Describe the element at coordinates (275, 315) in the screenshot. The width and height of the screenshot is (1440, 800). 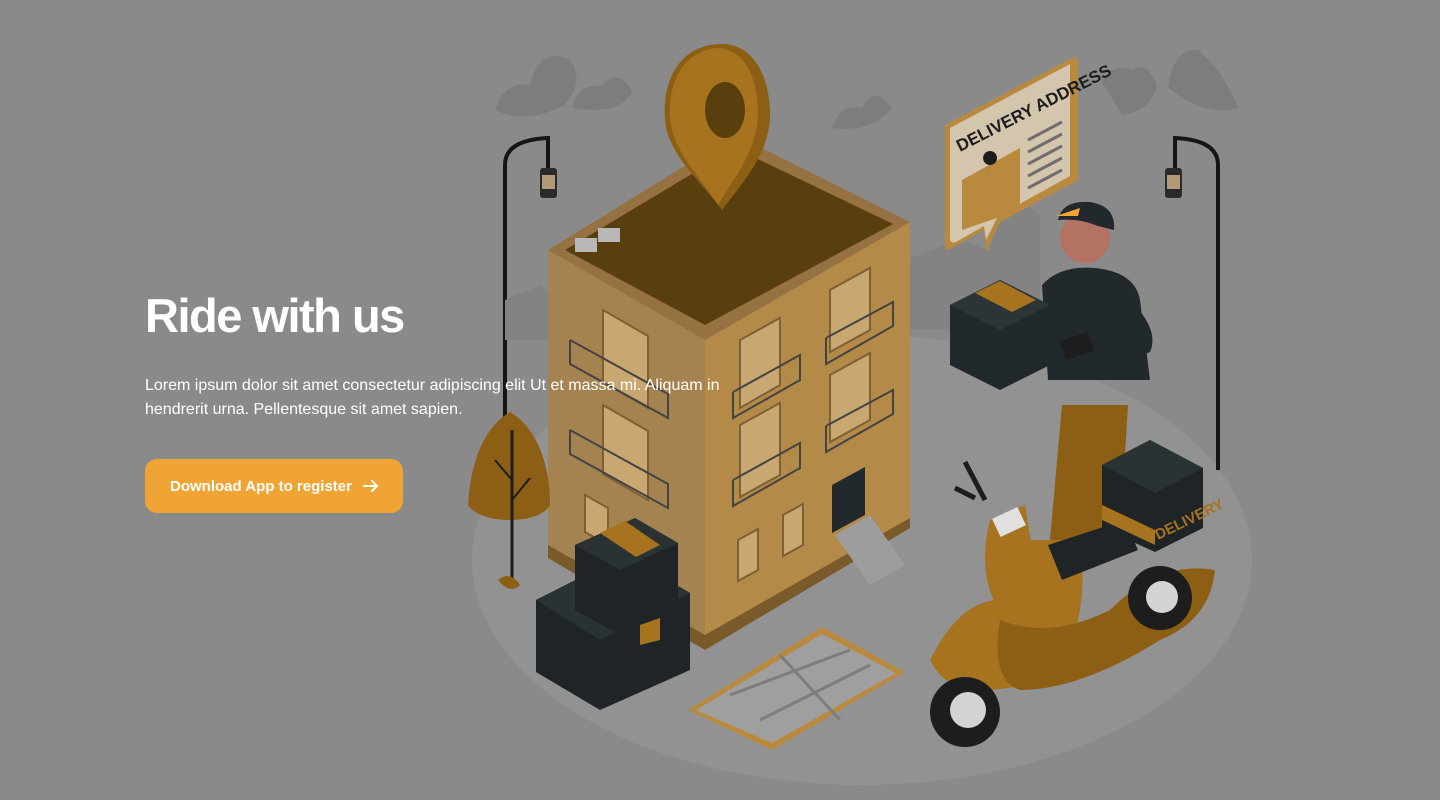
I see `hero-title: Ride with us` at that location.